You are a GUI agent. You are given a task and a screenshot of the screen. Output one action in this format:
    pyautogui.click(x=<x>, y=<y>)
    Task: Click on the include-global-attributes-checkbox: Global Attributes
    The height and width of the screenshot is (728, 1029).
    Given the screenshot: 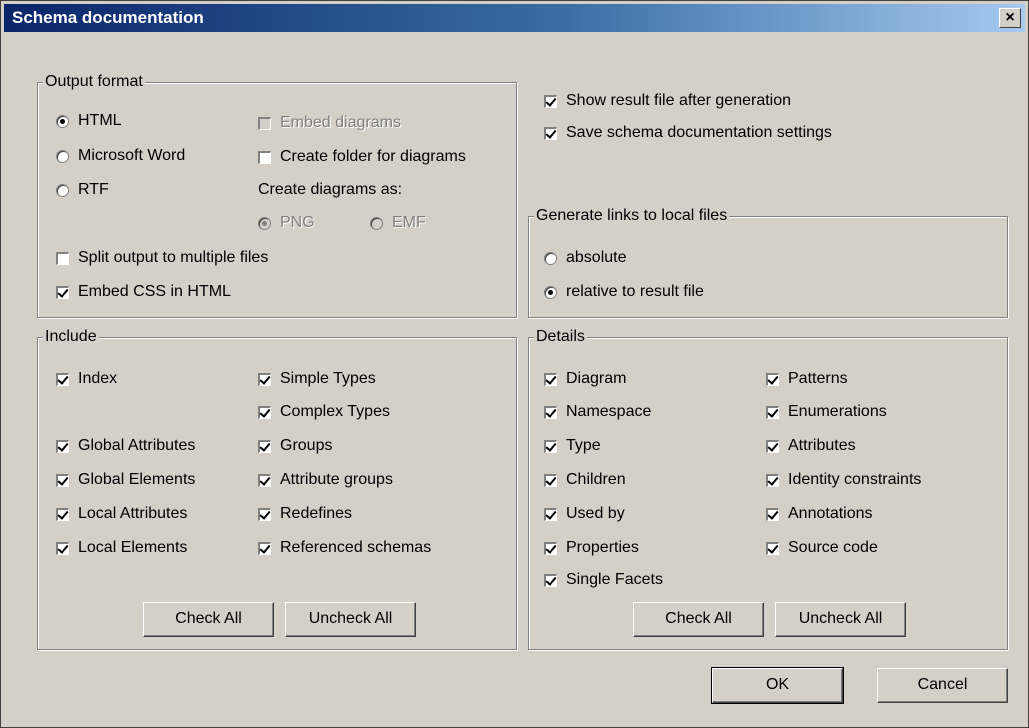 What is the action you would take?
    pyautogui.click(x=125, y=446)
    